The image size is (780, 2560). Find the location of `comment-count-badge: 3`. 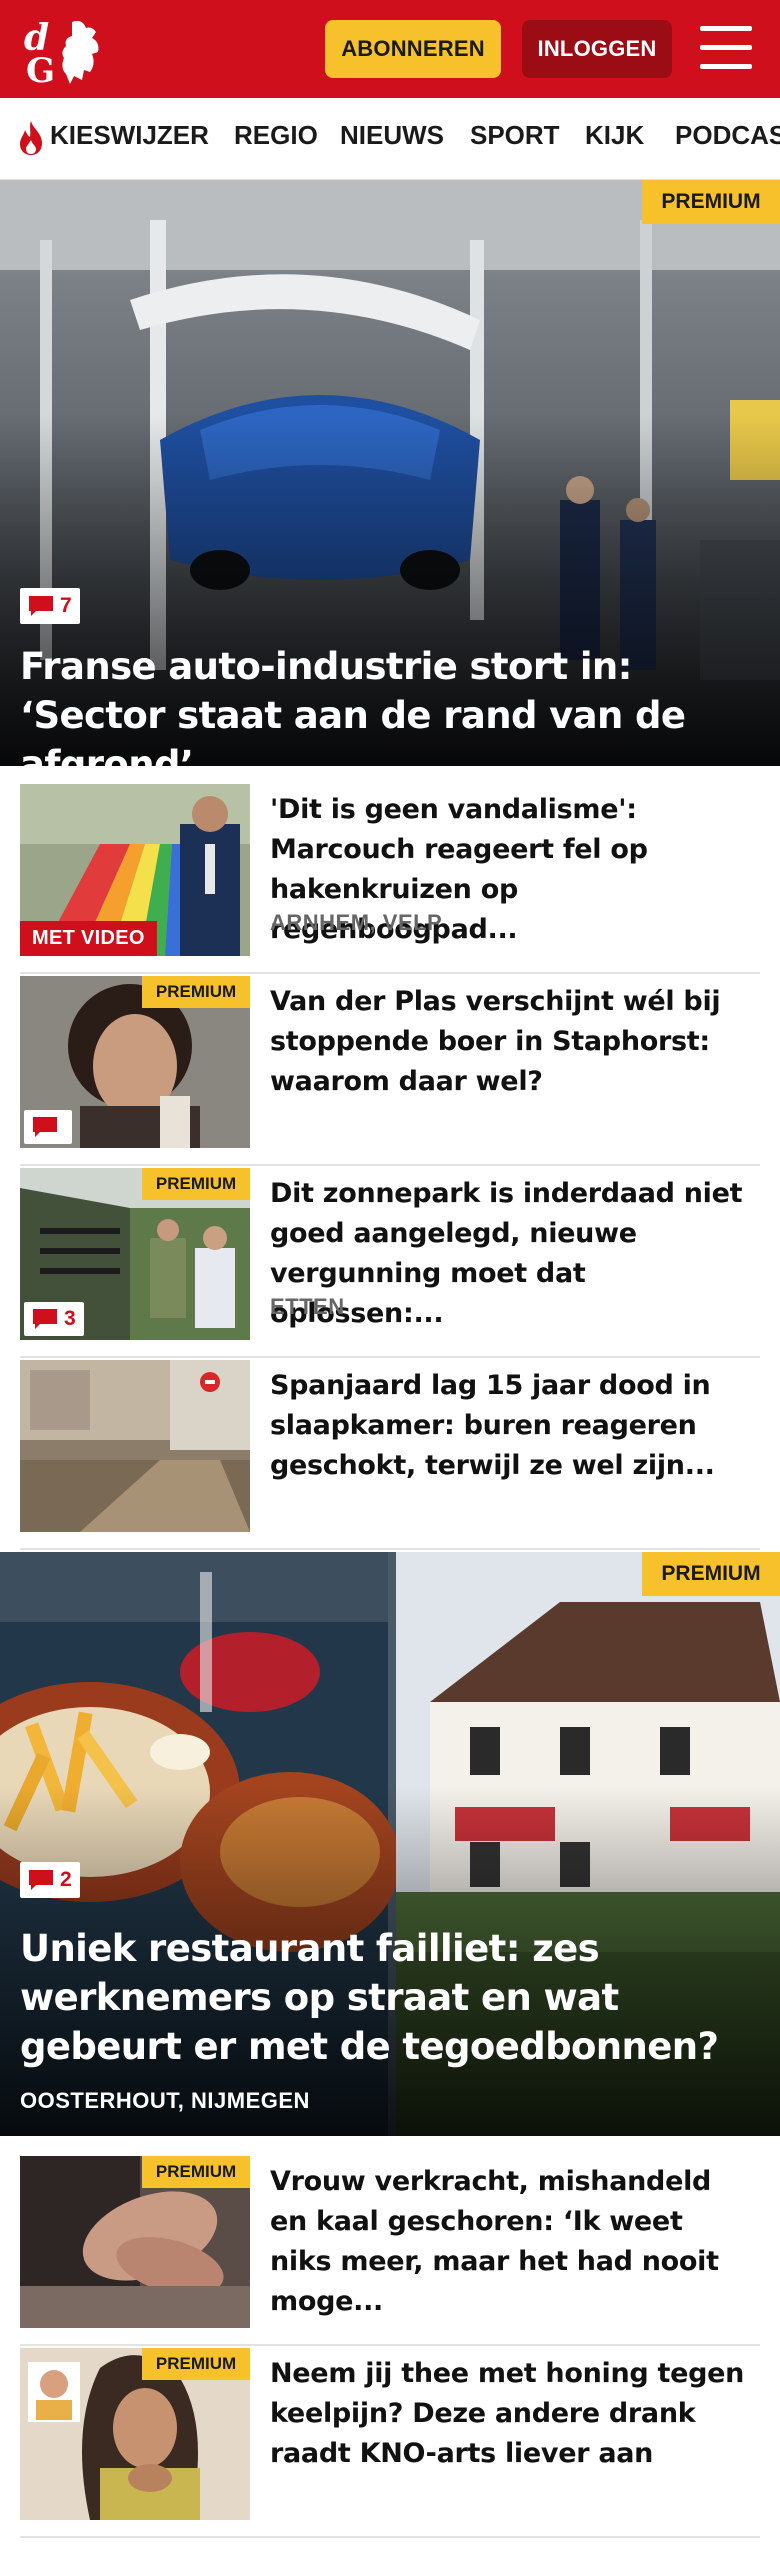

comment-count-badge: 3 is located at coordinates (54, 1319).